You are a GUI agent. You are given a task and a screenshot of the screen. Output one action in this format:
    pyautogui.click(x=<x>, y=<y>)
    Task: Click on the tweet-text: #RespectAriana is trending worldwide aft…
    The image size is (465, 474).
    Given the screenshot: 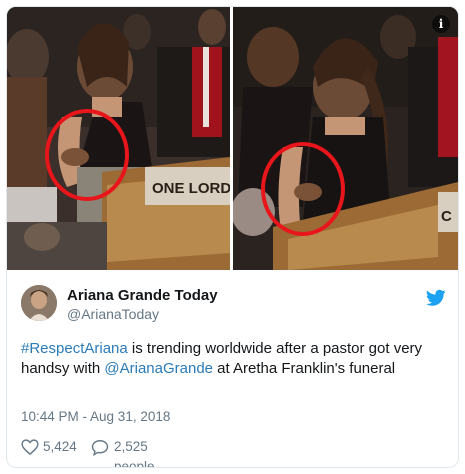 What is the action you would take?
    pyautogui.click(x=236, y=359)
    